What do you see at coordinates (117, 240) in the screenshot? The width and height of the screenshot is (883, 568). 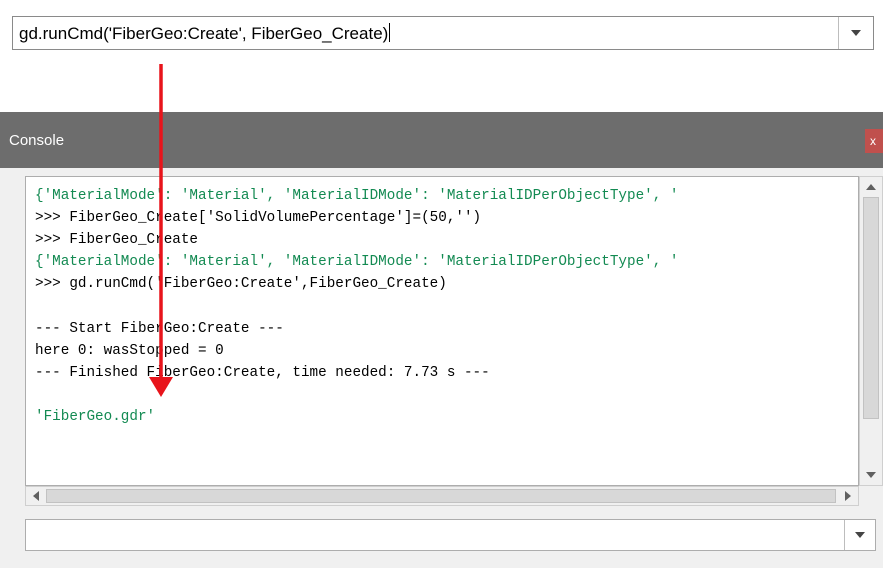 I see `console-line: >>> FiberGeo_Create` at bounding box center [117, 240].